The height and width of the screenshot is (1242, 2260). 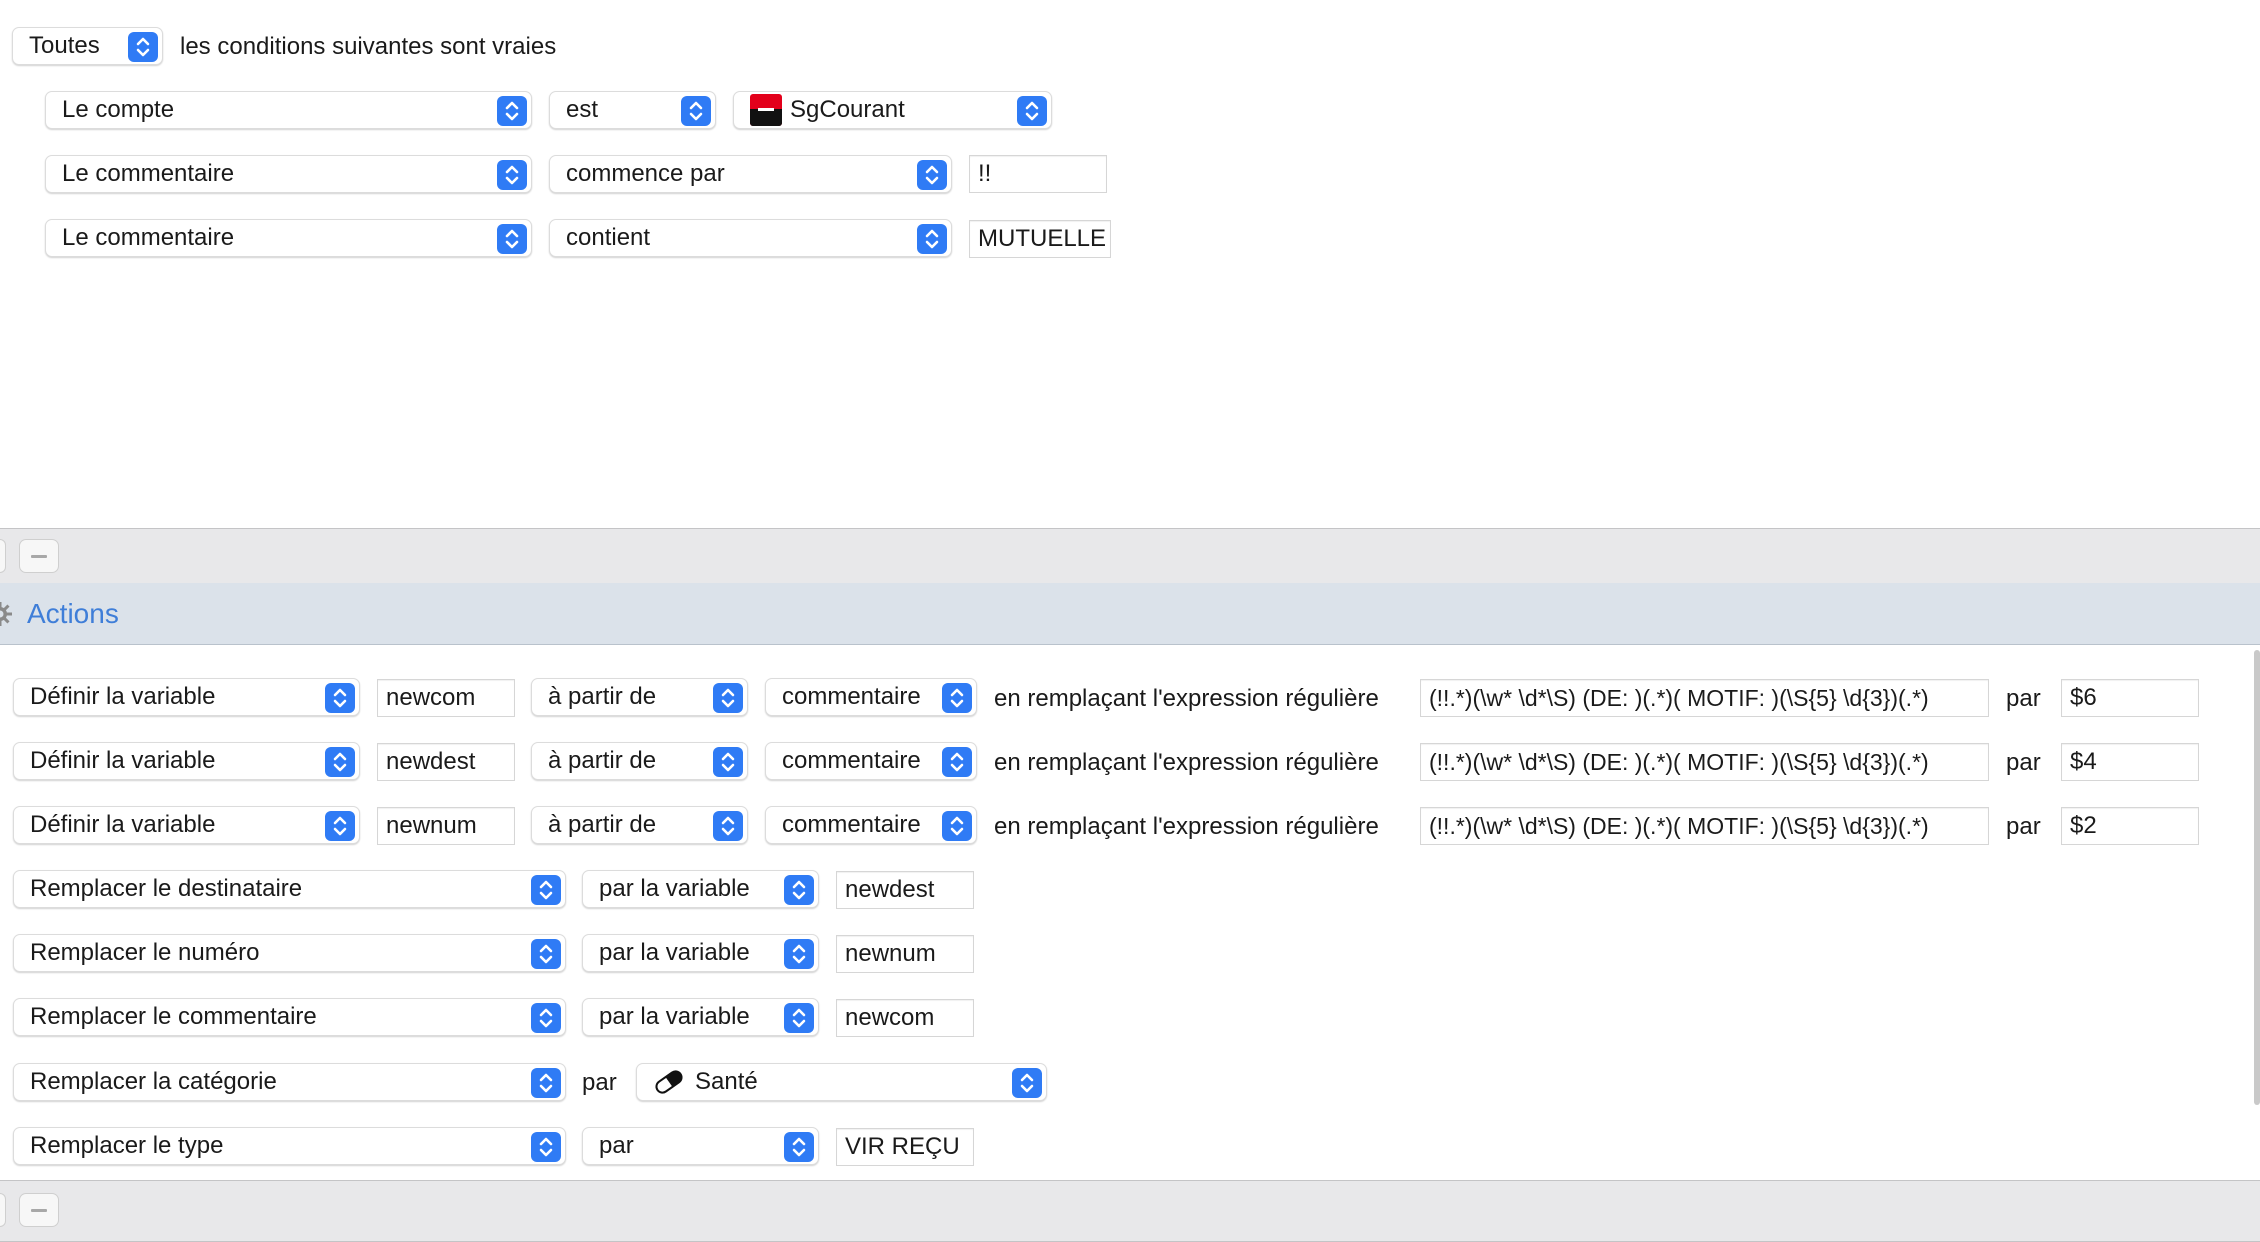 What do you see at coordinates (6, 614) in the screenshot?
I see `gear-icon` at bounding box center [6, 614].